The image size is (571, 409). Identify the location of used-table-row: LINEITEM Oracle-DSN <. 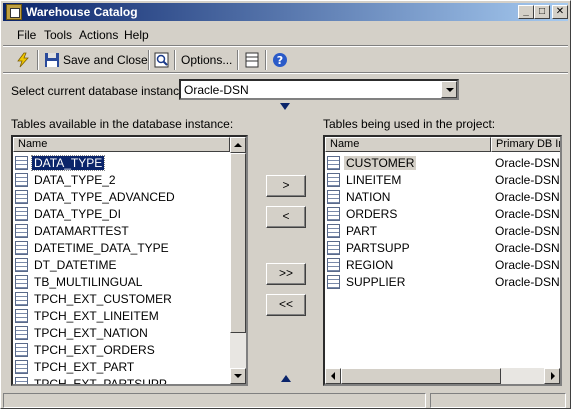
(443, 179).